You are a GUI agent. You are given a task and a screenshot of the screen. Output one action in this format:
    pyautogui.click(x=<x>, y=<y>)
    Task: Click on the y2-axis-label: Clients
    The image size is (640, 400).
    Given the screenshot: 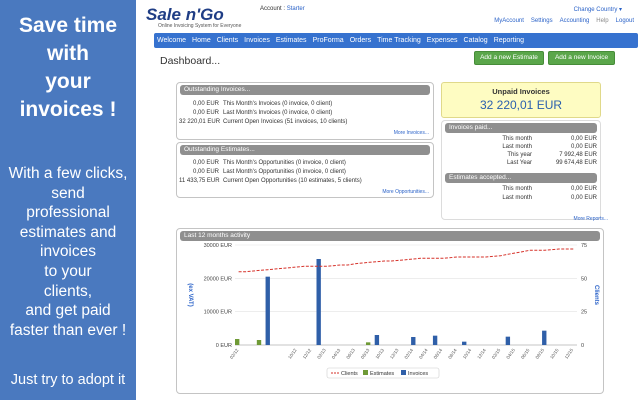 What is the action you would take?
    pyautogui.click(x=596, y=295)
    